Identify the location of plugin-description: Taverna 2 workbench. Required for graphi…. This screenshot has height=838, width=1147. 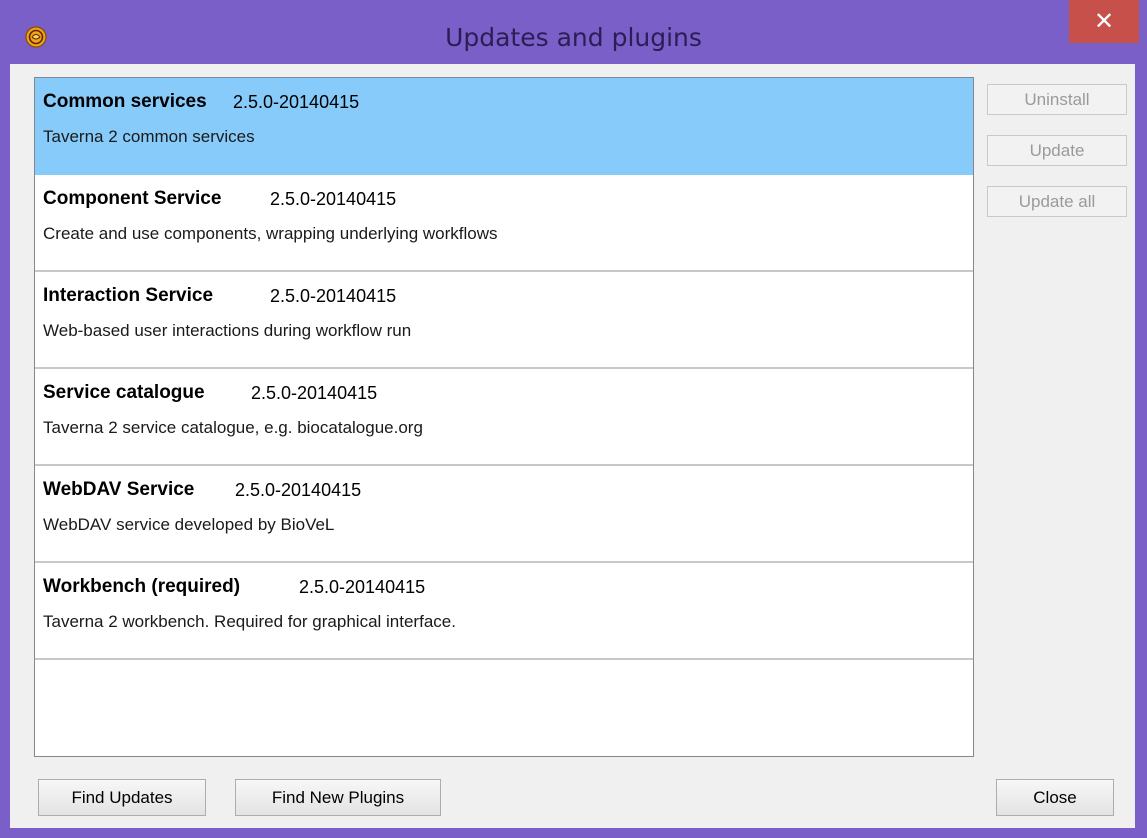
(249, 621).